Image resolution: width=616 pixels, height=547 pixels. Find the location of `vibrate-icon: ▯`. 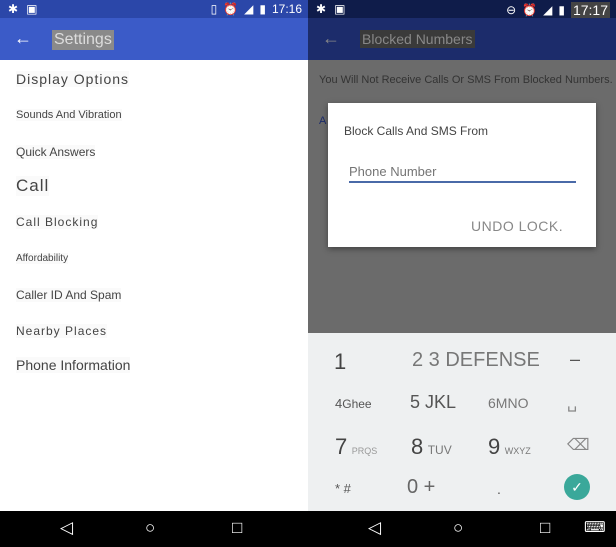

vibrate-icon: ▯ is located at coordinates (214, 9).